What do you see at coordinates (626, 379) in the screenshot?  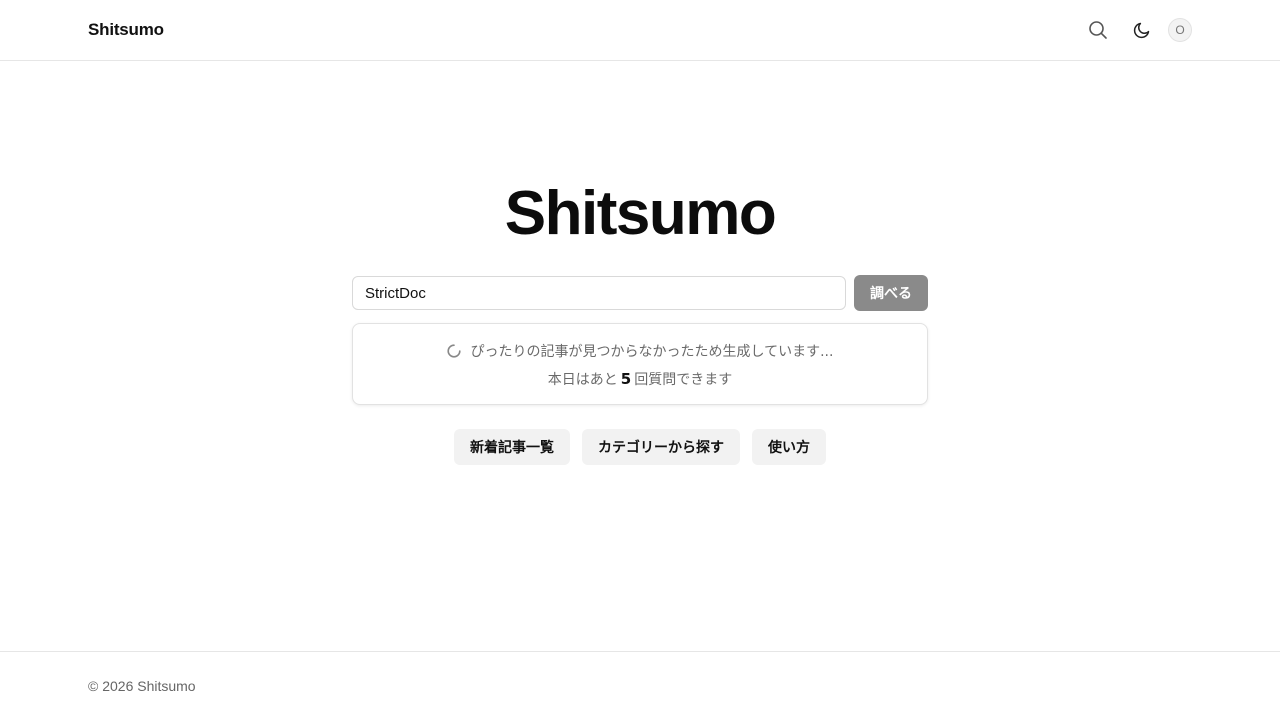 I see `quota-count: 5` at bounding box center [626, 379].